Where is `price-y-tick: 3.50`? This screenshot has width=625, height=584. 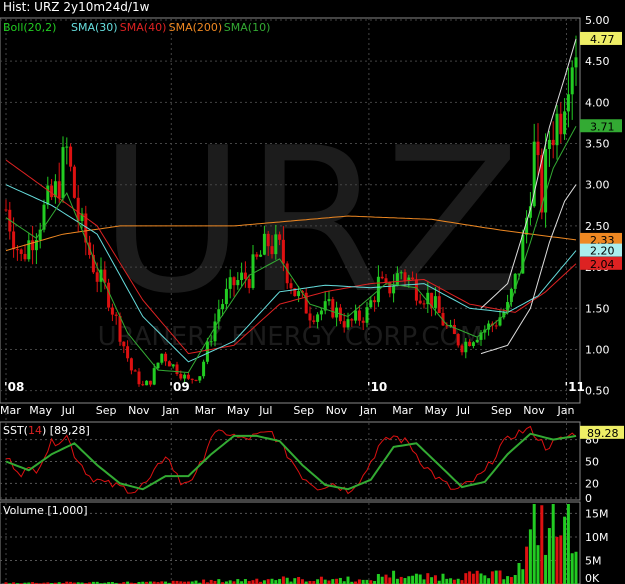
price-y-tick: 3.50 is located at coordinates (597, 144).